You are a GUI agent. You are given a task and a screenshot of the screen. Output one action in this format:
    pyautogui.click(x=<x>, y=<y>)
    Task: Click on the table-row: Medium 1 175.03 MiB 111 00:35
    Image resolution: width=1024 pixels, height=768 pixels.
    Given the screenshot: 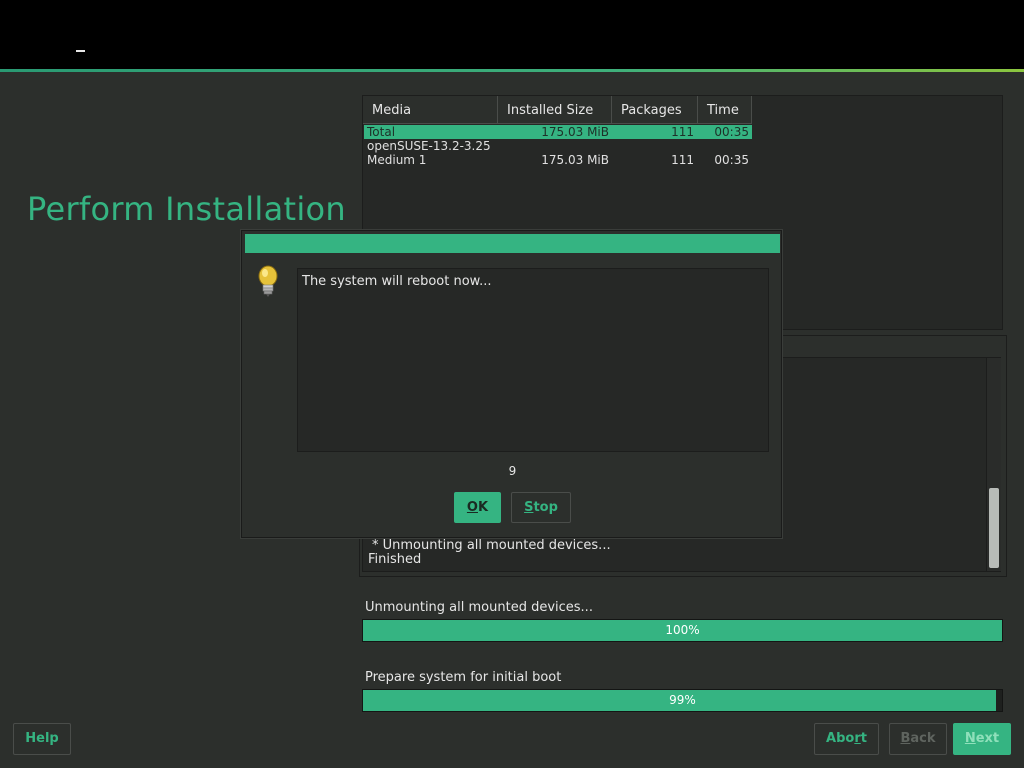 What is the action you would take?
    pyautogui.click(x=558, y=160)
    